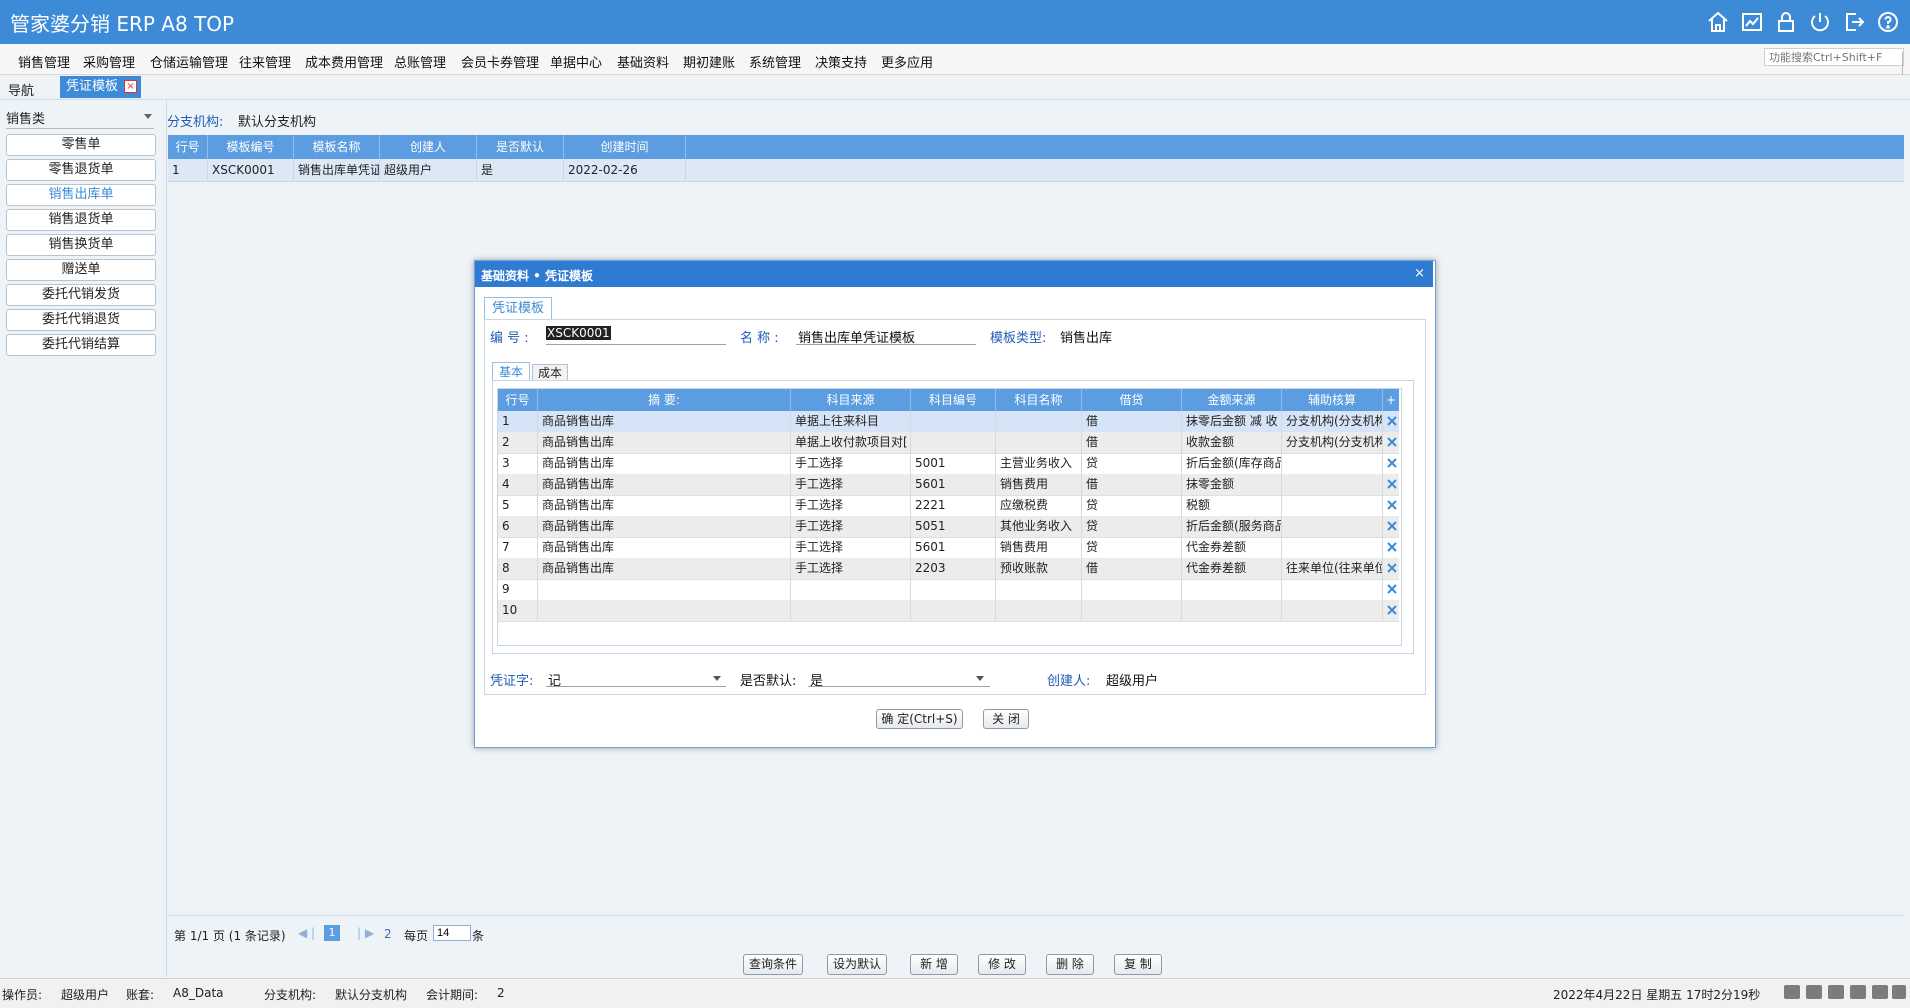 The height and width of the screenshot is (1008, 1910). What do you see at coordinates (81, 345) in the screenshot?
I see `left-button-consign-settle: 委托代销结算` at bounding box center [81, 345].